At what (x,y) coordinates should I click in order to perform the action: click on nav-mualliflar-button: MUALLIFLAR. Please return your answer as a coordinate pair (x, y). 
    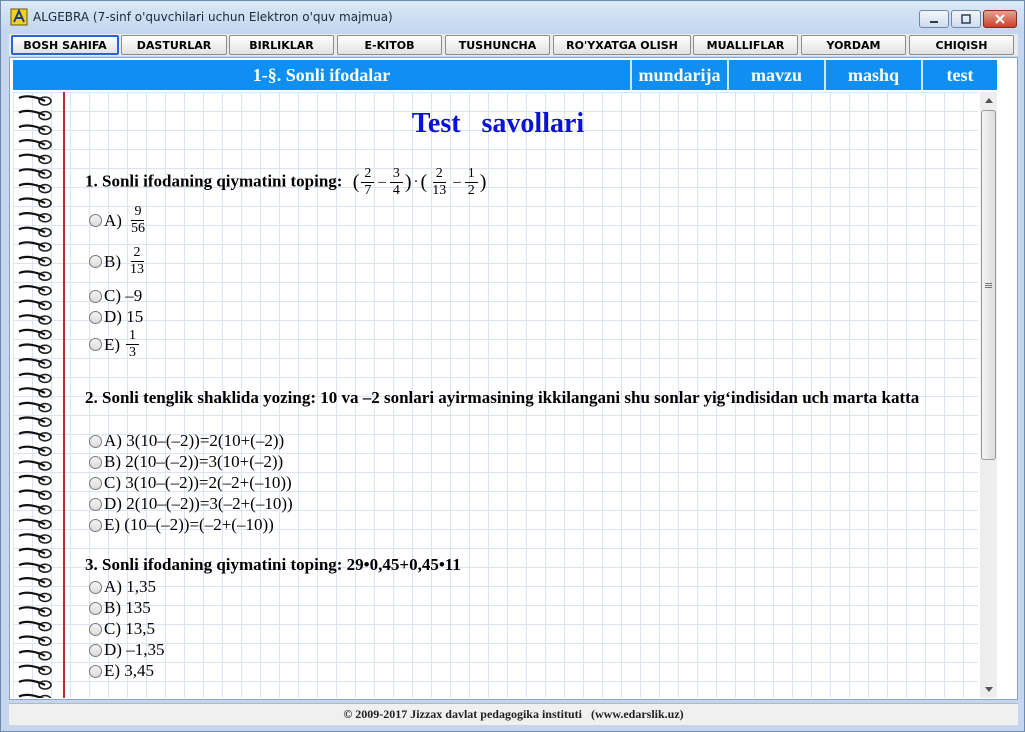
    Looking at the image, I should click on (745, 45).